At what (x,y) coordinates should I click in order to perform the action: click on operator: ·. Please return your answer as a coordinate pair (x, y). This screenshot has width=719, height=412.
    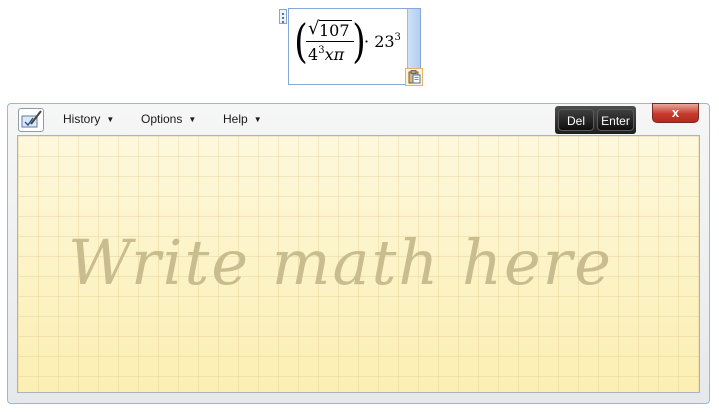
    Looking at the image, I should click on (367, 41).